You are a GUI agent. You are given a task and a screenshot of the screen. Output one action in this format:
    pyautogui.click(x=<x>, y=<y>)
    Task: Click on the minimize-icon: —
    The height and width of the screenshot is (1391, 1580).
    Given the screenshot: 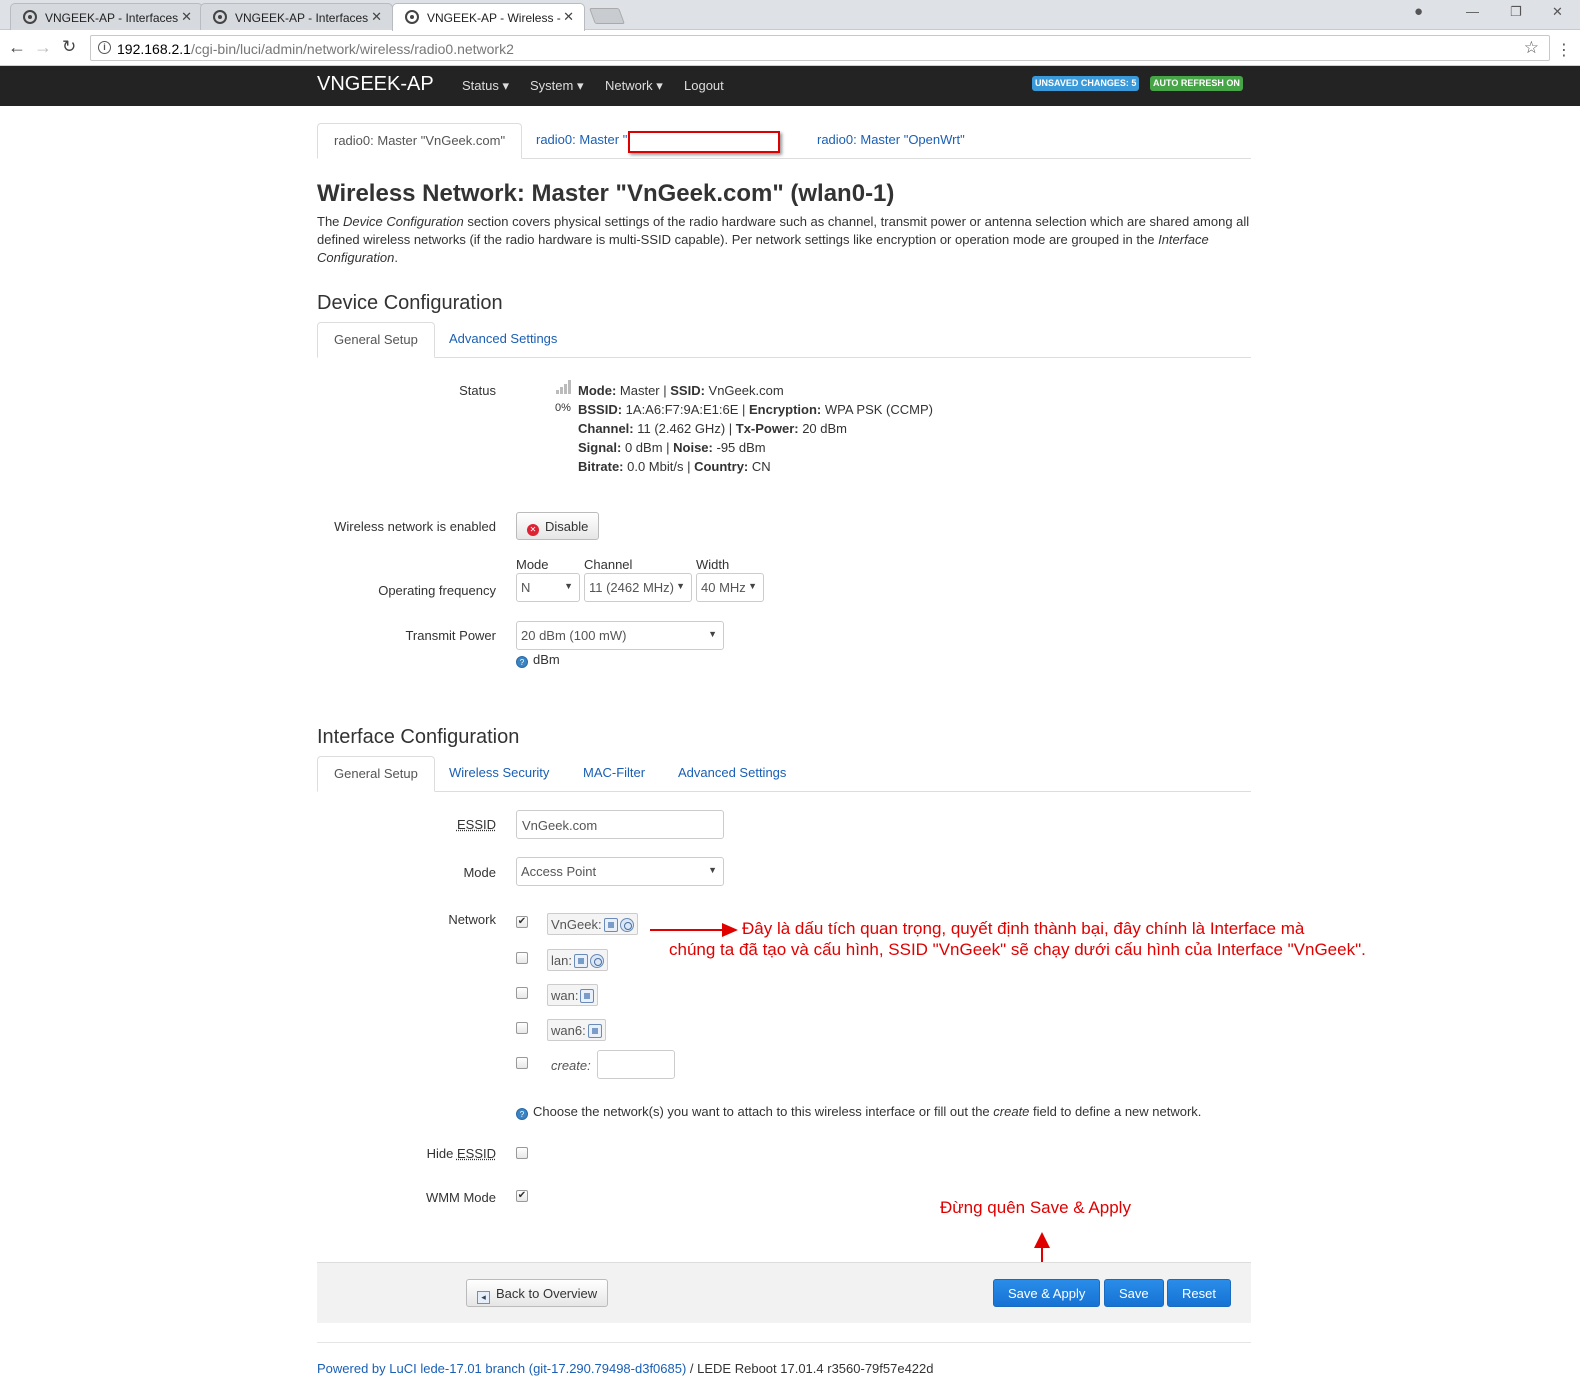 What is the action you would take?
    pyautogui.click(x=1472, y=11)
    